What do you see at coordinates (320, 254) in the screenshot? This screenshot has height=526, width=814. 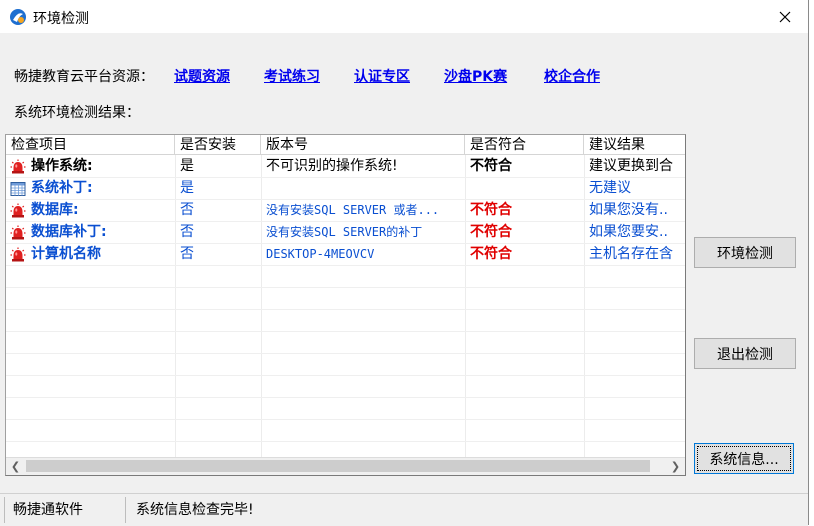 I see `cell-version: DESKTOP-4MEOVCV` at bounding box center [320, 254].